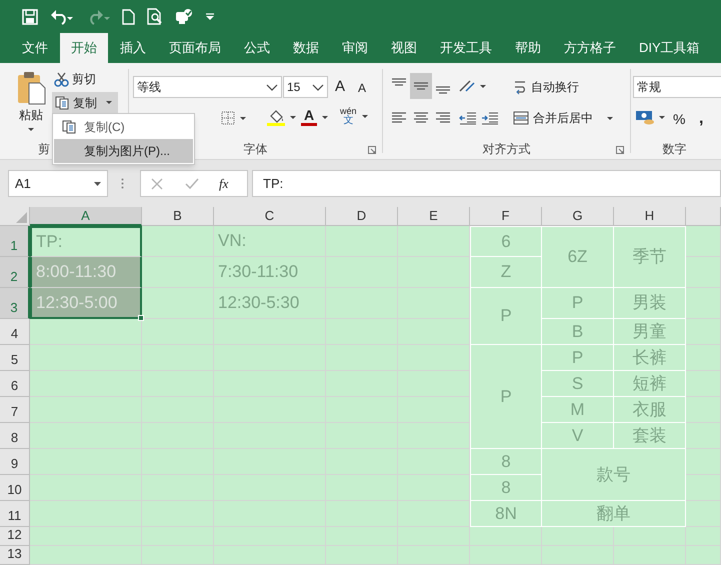 The height and width of the screenshot is (565, 721). I want to click on orientation-button, so click(472, 86).